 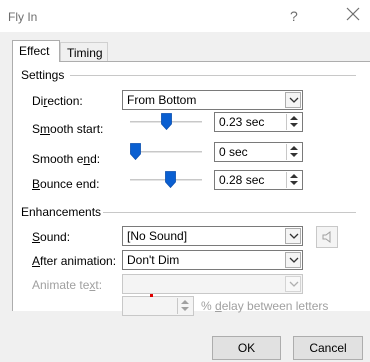 I want to click on speaker-icon, so click(x=326, y=237).